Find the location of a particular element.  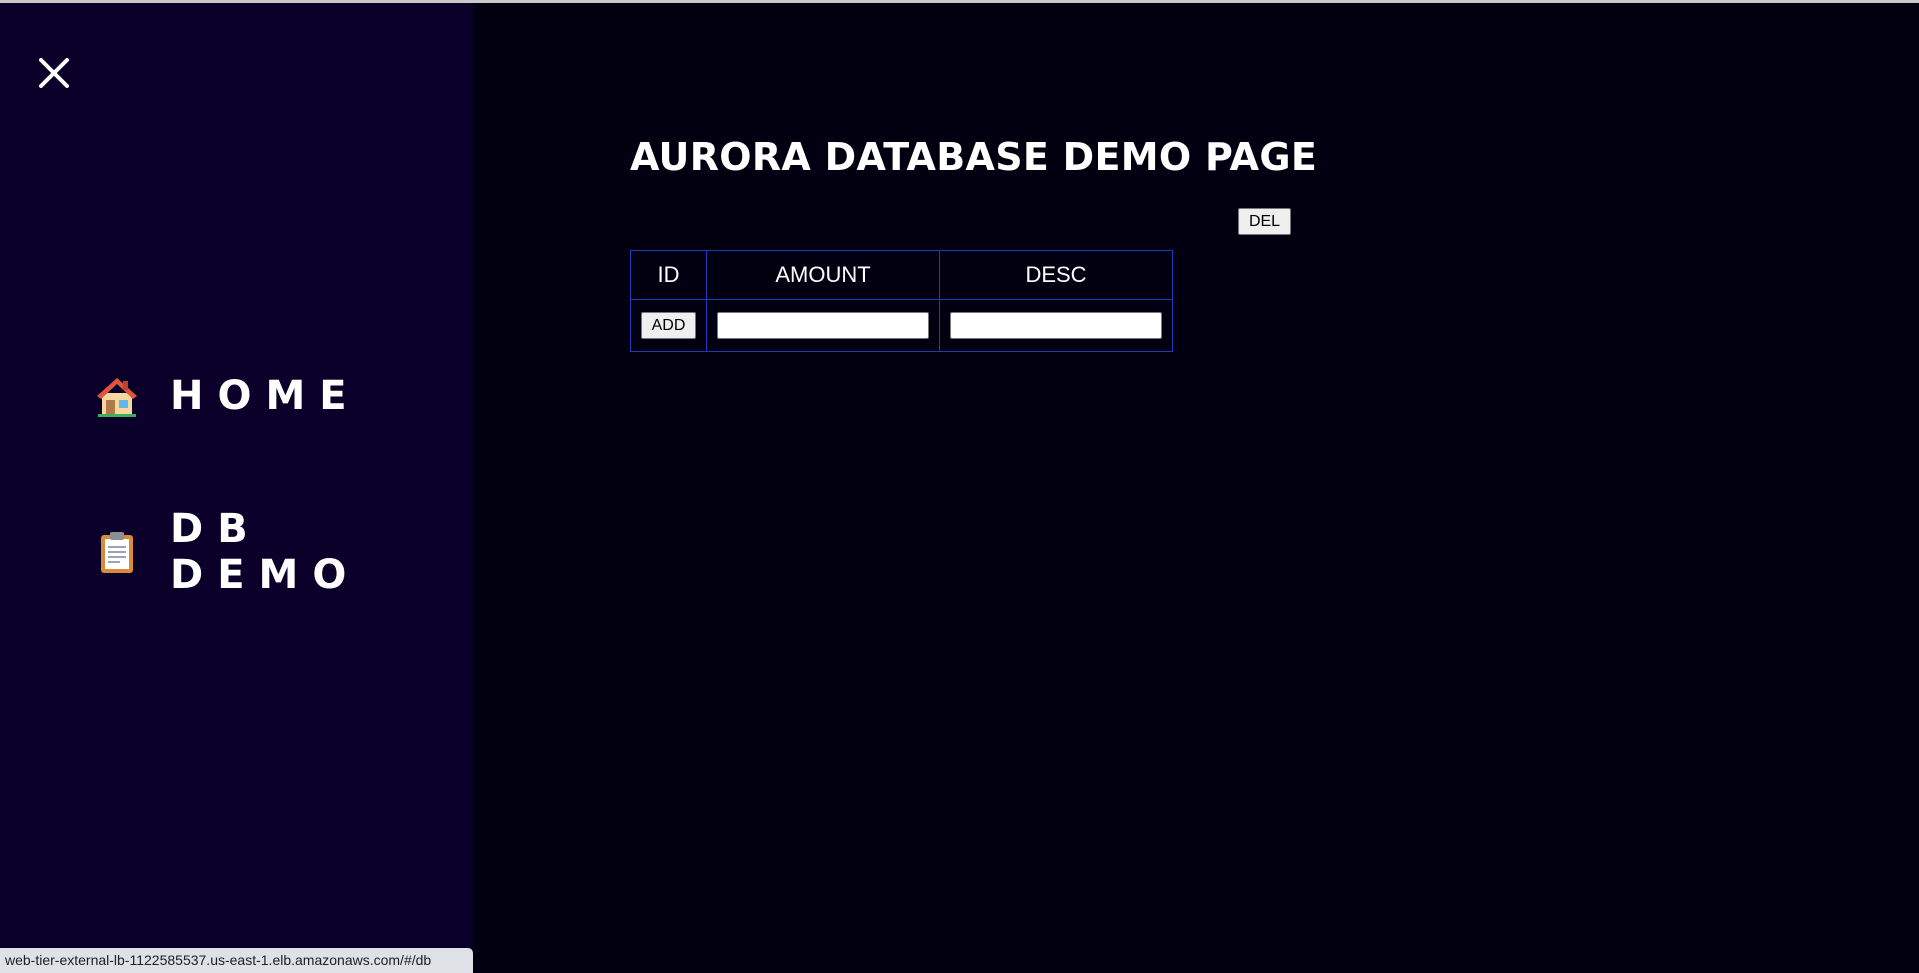

column-header-amount: AMOUNT is located at coordinates (823, 275).